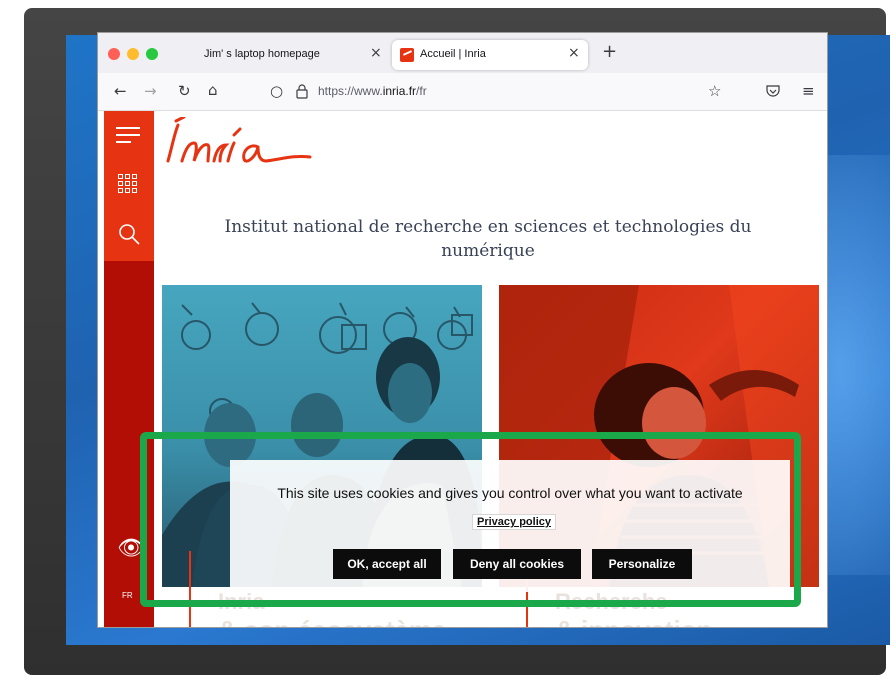 The width and height of the screenshot is (891, 677). Describe the element at coordinates (184, 91) in the screenshot. I see `reload-icon: ↻` at that location.